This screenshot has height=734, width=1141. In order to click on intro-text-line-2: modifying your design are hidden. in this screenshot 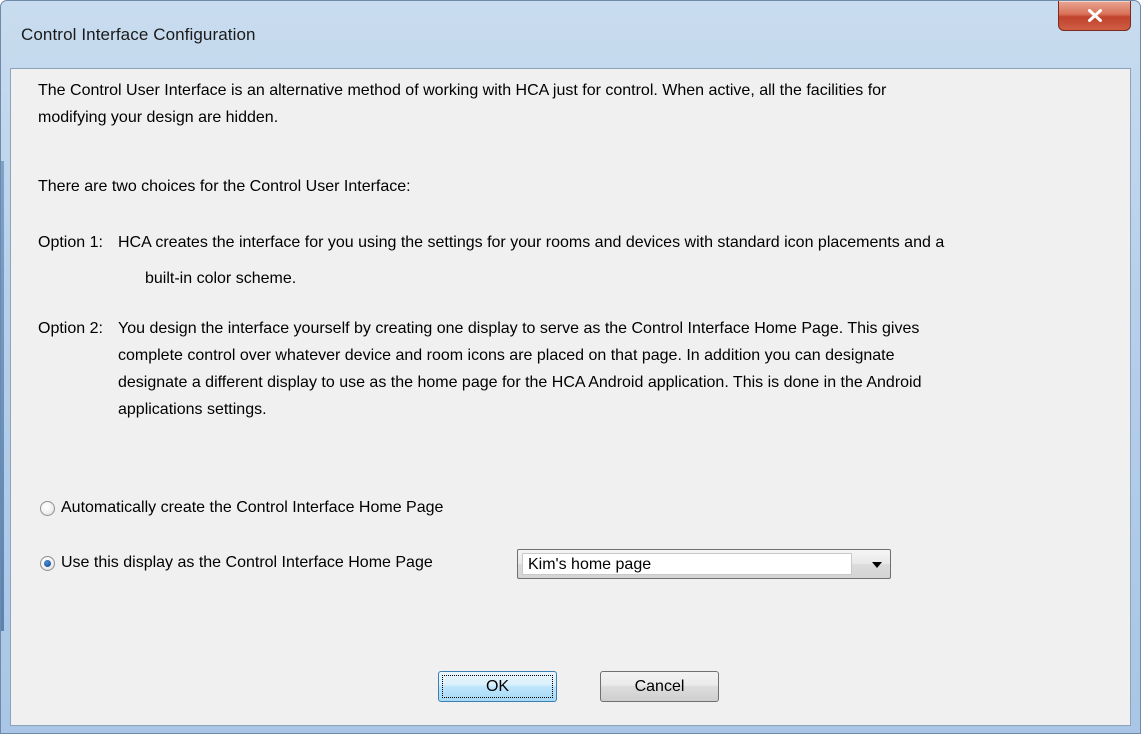, I will do `click(158, 117)`.